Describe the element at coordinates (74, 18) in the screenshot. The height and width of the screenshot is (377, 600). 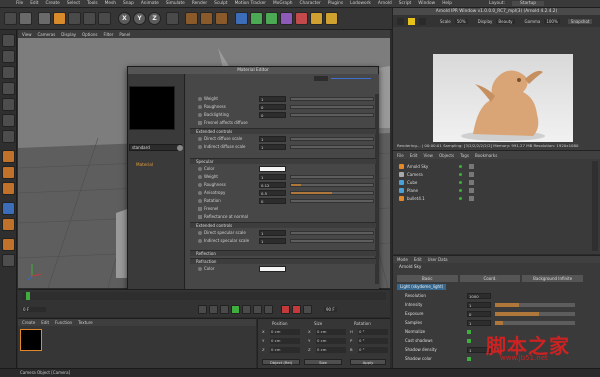
I see `scale-tool-button` at that location.